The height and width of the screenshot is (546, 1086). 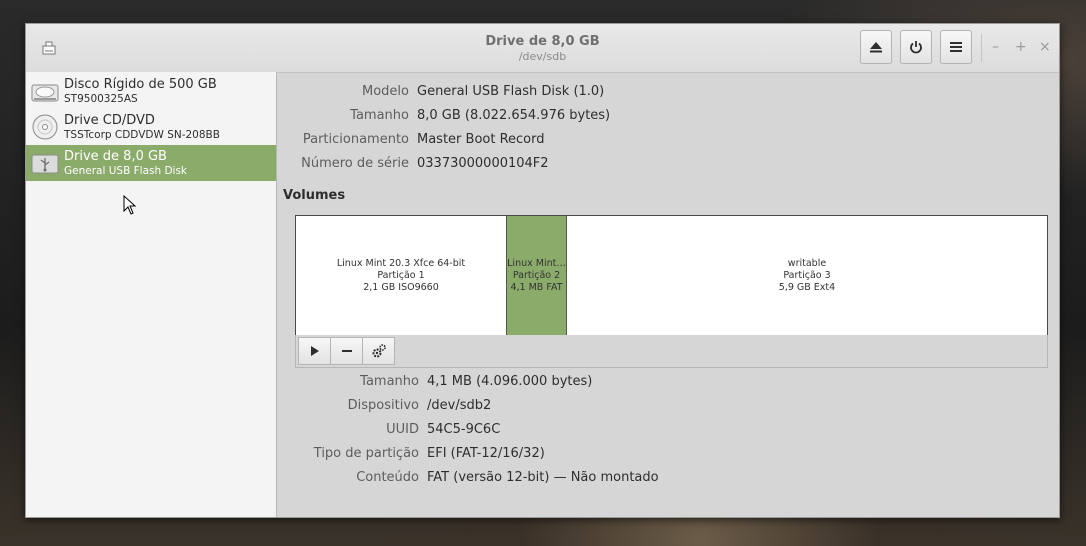 I want to click on uuid-value: 54C5-9C6C, so click(x=464, y=429).